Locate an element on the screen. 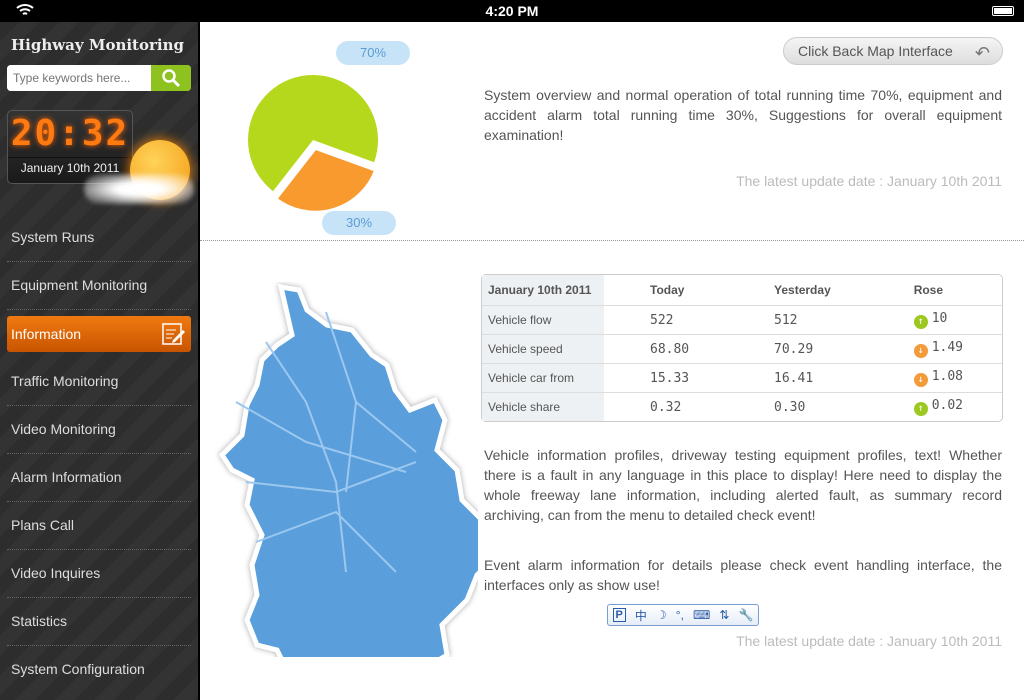 The height and width of the screenshot is (700, 1024). row-rose-value: 10 is located at coordinates (939, 318).